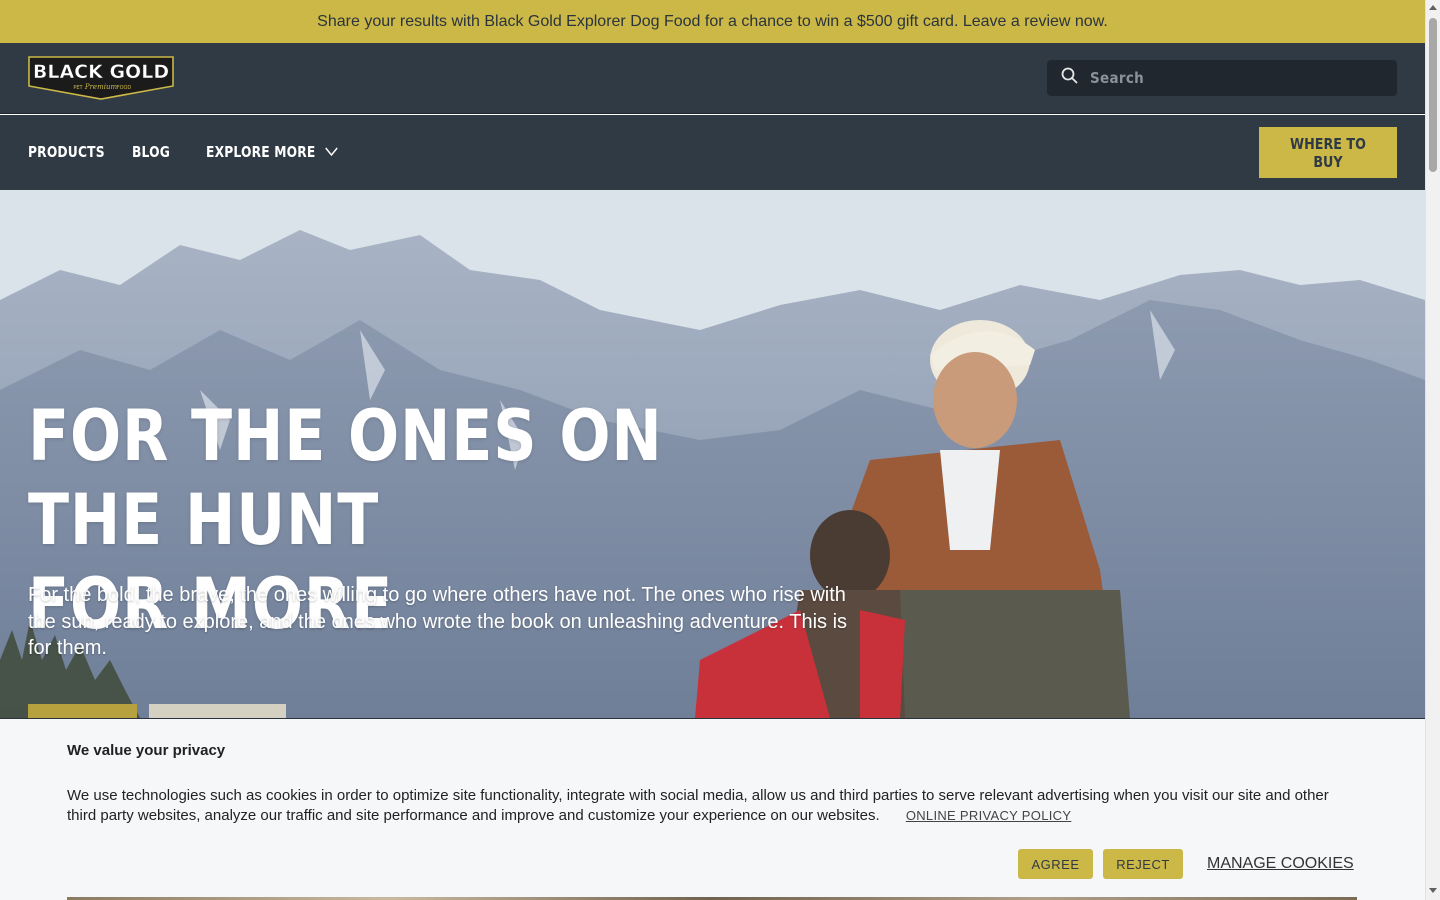 This screenshot has height=900, width=1440. What do you see at coordinates (1143, 864) in the screenshot?
I see `reject-button: REJECT` at bounding box center [1143, 864].